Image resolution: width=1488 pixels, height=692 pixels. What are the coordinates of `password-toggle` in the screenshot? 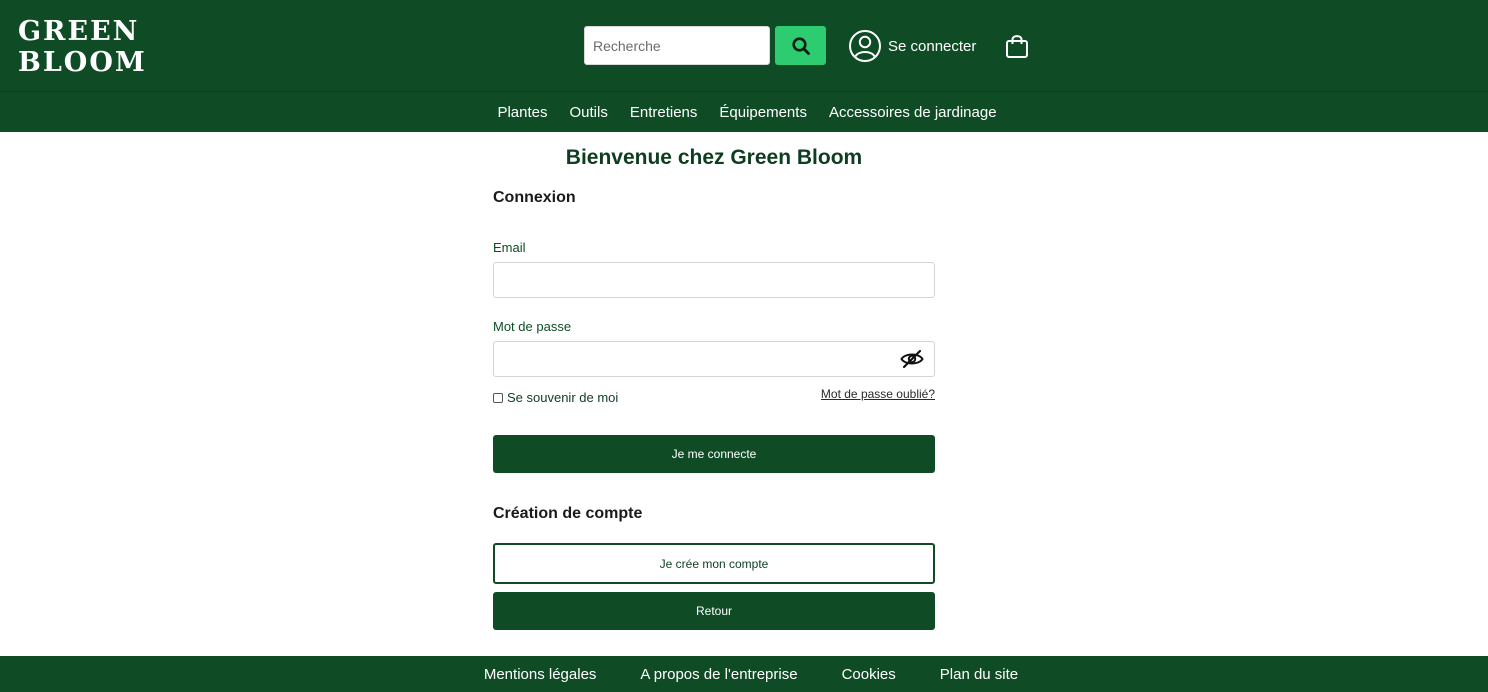 It's located at (912, 359).